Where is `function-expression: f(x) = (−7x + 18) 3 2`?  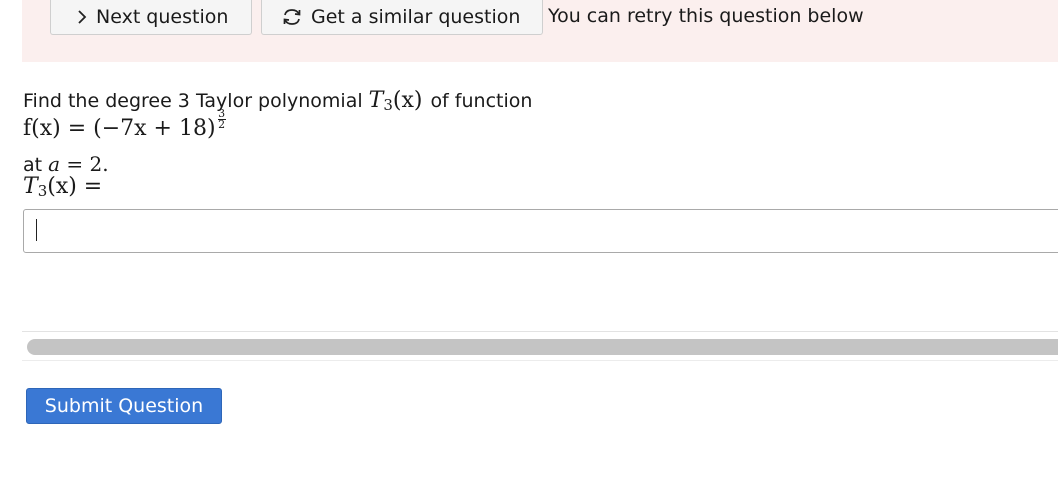 function-expression: f(x) = (−7x + 18) 3 2 is located at coordinates (124, 124).